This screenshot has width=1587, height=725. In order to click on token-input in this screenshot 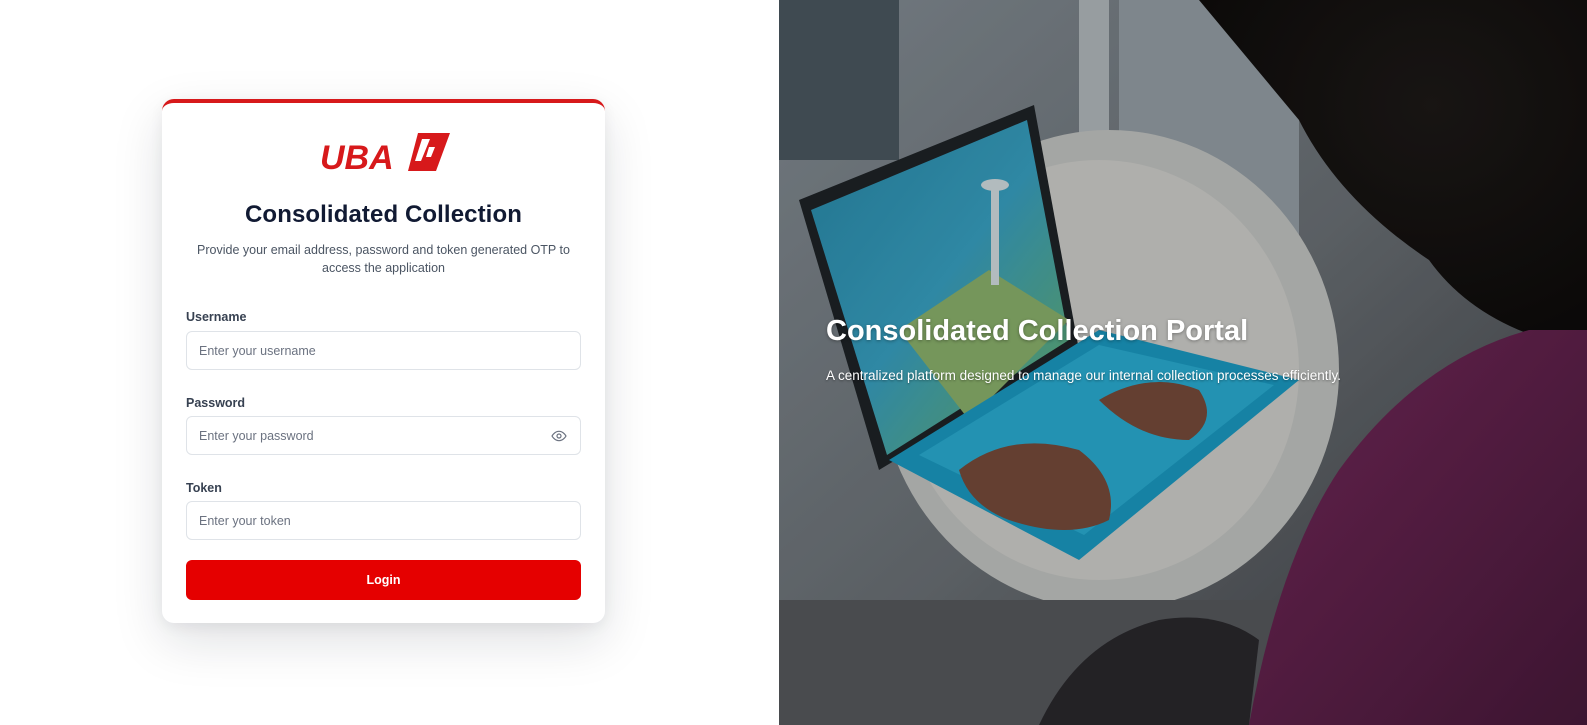, I will do `click(383, 520)`.